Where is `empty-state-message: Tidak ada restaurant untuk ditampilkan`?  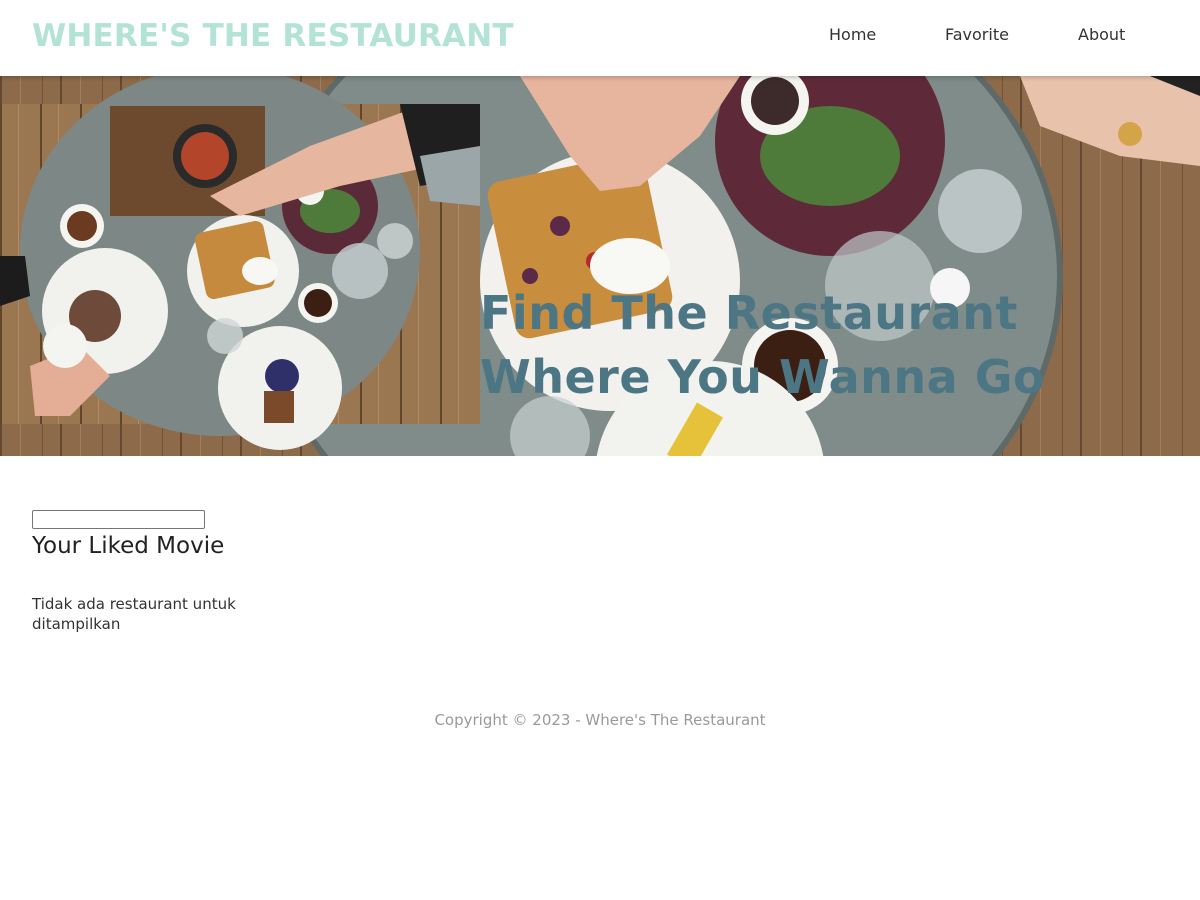
empty-state-message: Tidak ada restaurant untuk ditampilkan is located at coordinates (134, 614).